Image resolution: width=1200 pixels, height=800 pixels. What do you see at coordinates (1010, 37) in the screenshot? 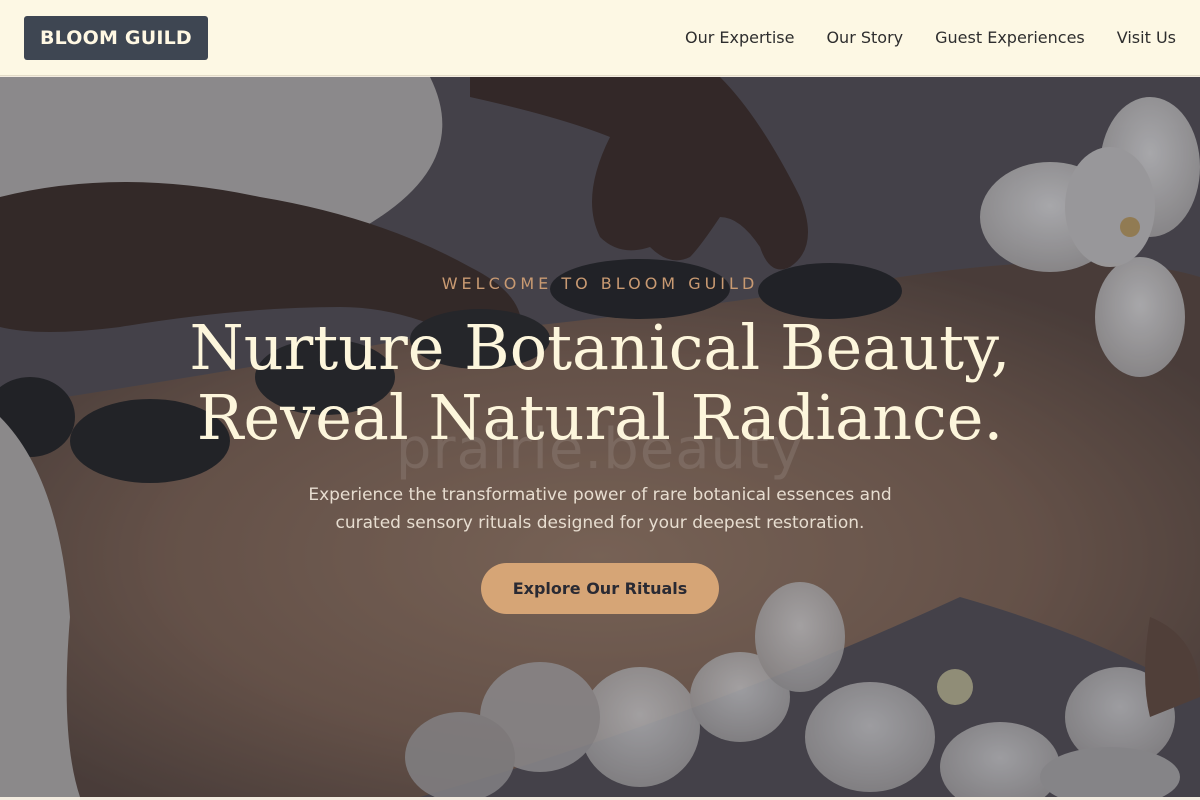
I see `nav-link-guest-experiences: Guest Experiences` at bounding box center [1010, 37].